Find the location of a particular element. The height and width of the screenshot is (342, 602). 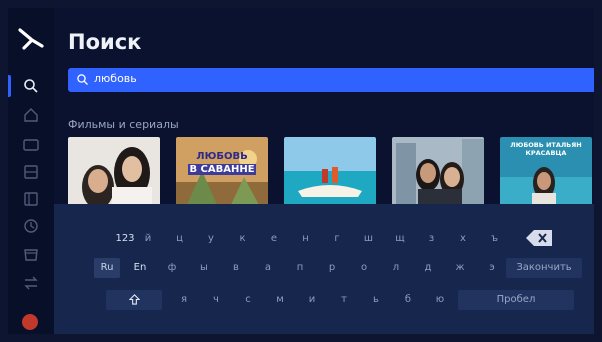

search-input: любовь is located at coordinates (331, 80).